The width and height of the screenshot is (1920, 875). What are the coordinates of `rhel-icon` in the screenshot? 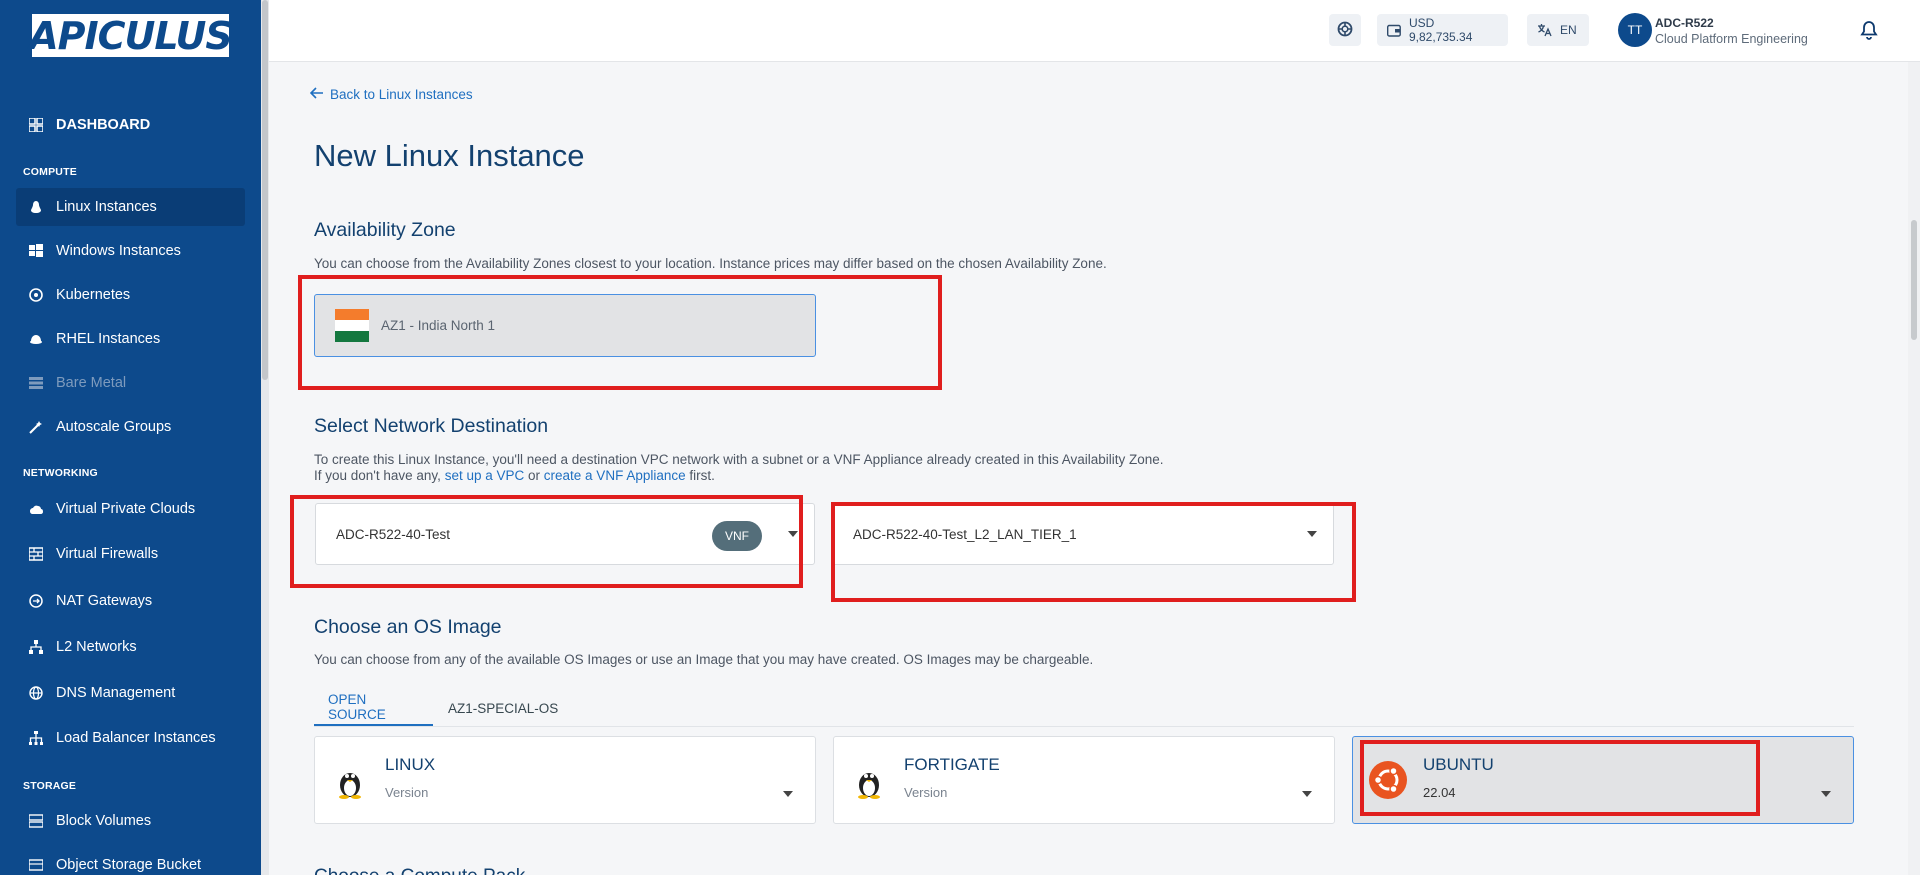 It's located at (36, 339).